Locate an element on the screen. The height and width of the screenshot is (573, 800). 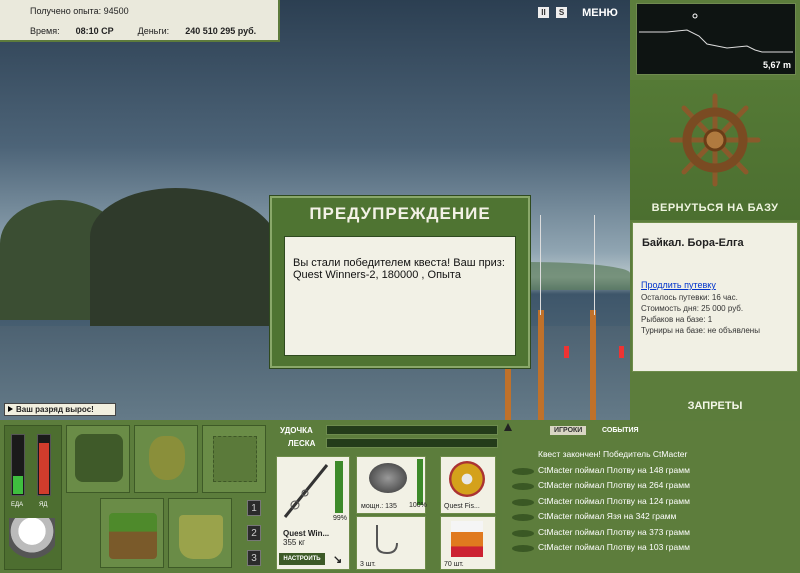
return-to-base-button: ВЕРНУТЬСЯ НА БАЗУ is located at coordinates (715, 208).